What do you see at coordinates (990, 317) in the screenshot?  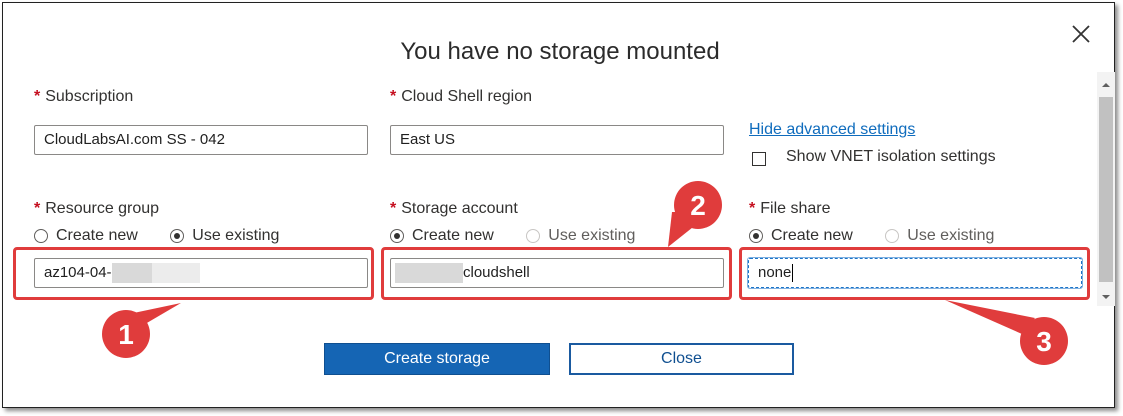 I see `marker-3-pointer` at bounding box center [990, 317].